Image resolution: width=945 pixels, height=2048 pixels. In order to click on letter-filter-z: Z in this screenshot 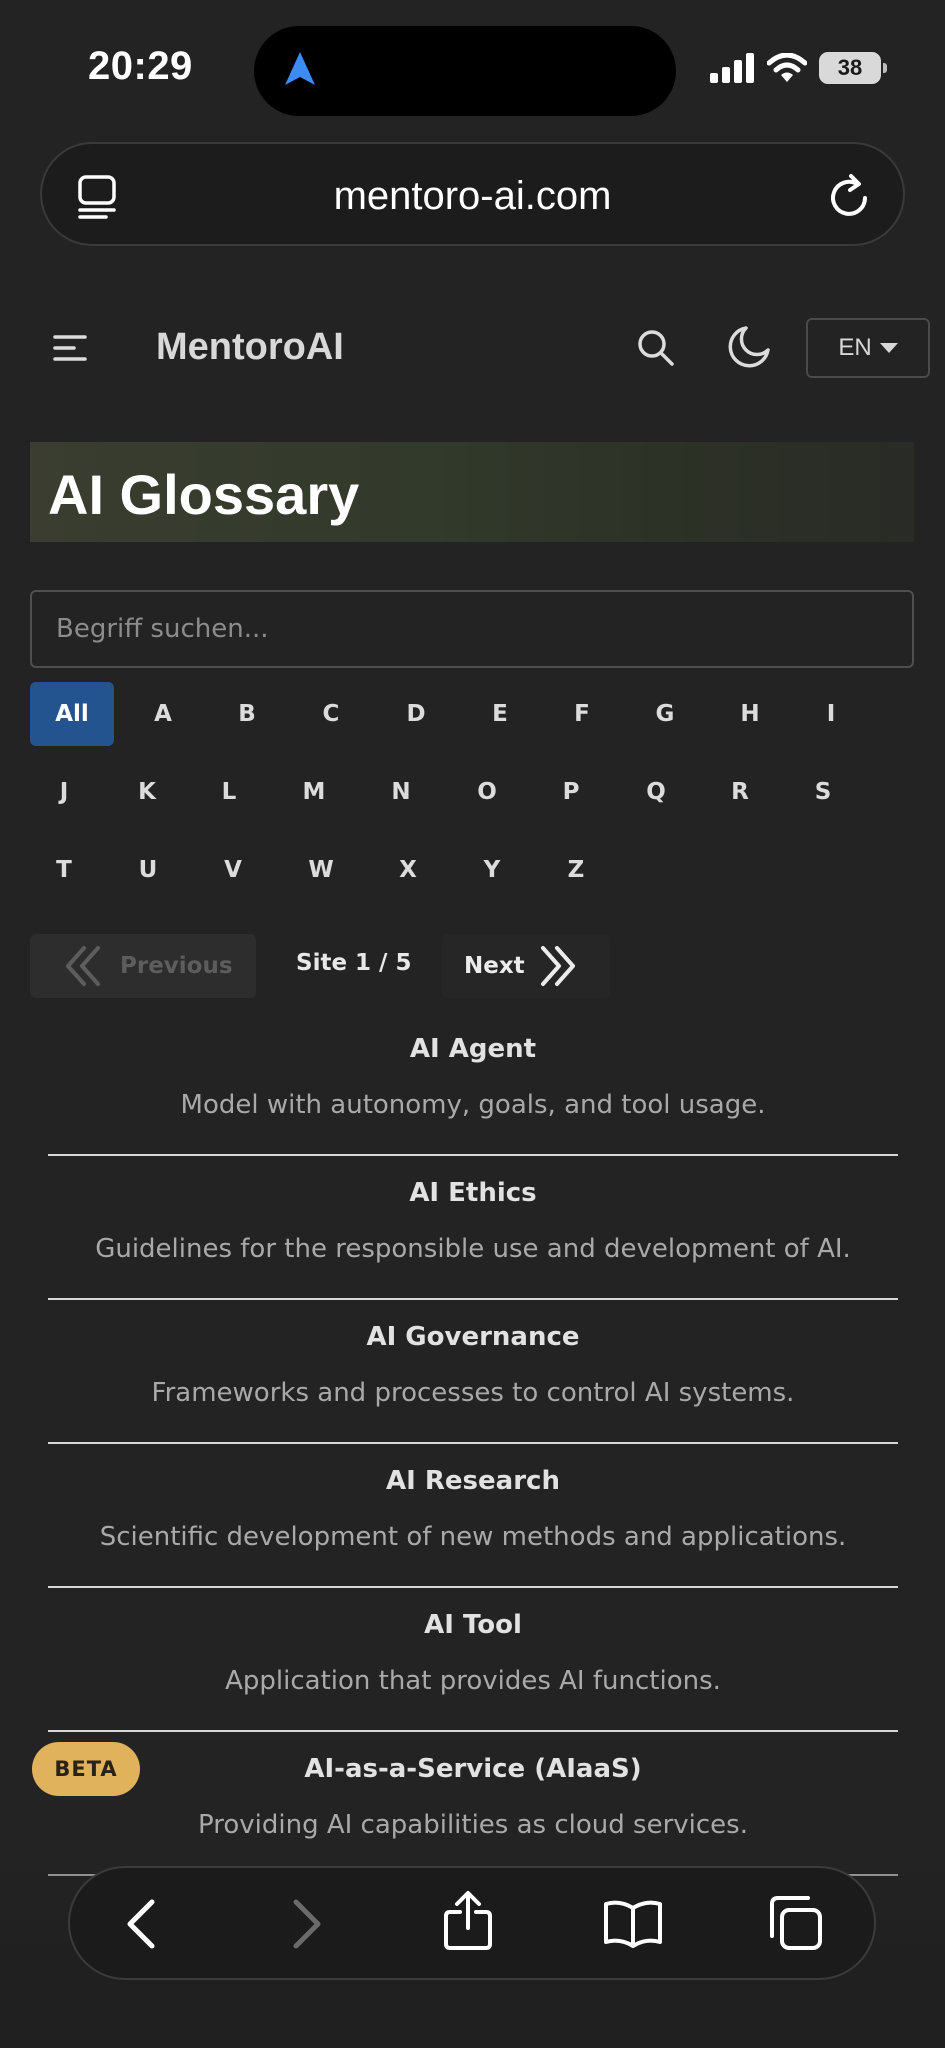, I will do `click(576, 870)`.